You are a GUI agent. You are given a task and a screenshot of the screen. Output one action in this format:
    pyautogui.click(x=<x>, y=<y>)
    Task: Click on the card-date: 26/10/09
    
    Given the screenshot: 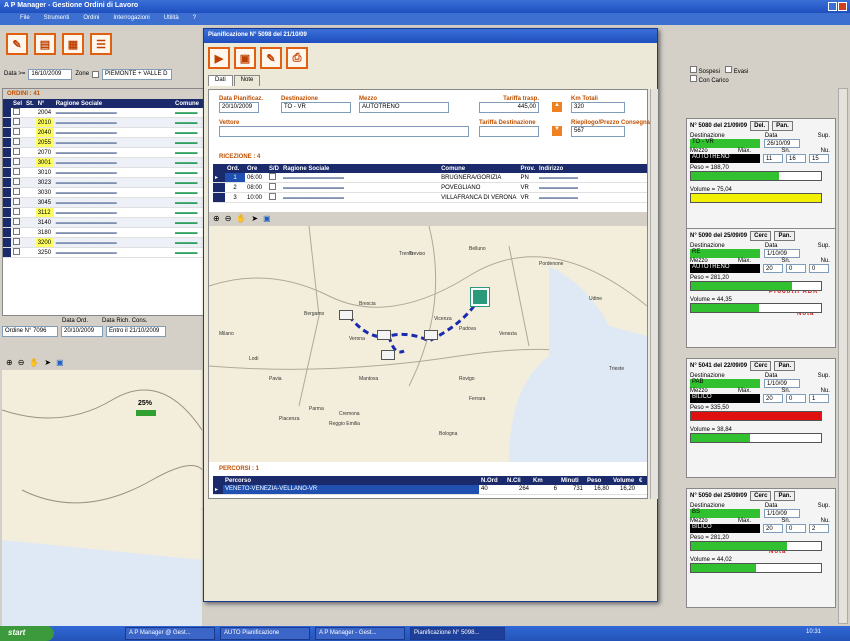 What is the action you would take?
    pyautogui.click(x=782, y=143)
    